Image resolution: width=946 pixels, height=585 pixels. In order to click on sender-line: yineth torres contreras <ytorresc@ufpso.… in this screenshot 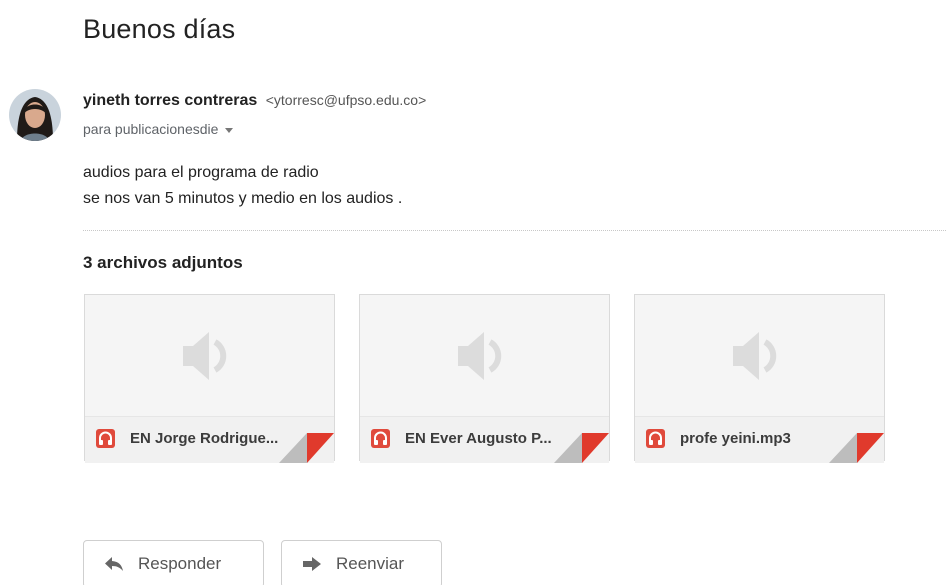, I will do `click(254, 101)`.